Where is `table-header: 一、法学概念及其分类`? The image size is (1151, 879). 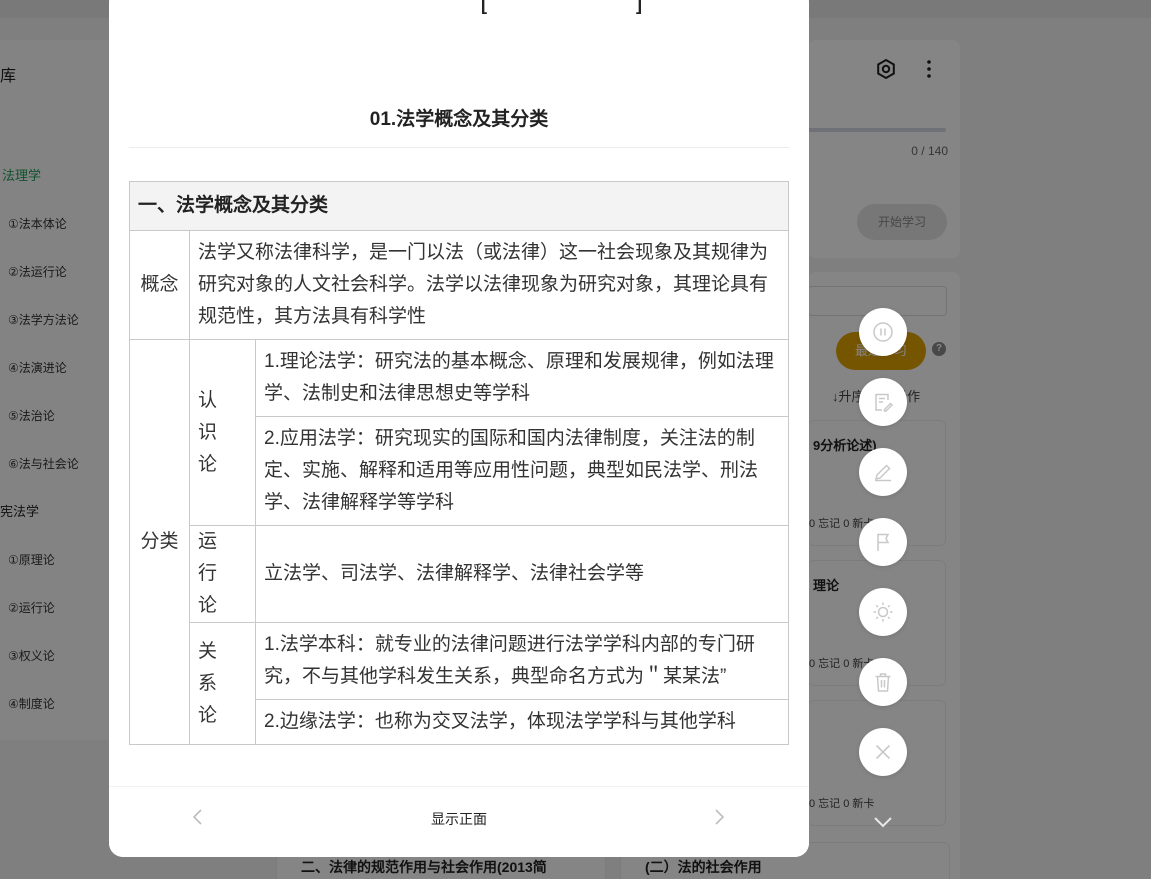 table-header: 一、法学概念及其分类 is located at coordinates (459, 206).